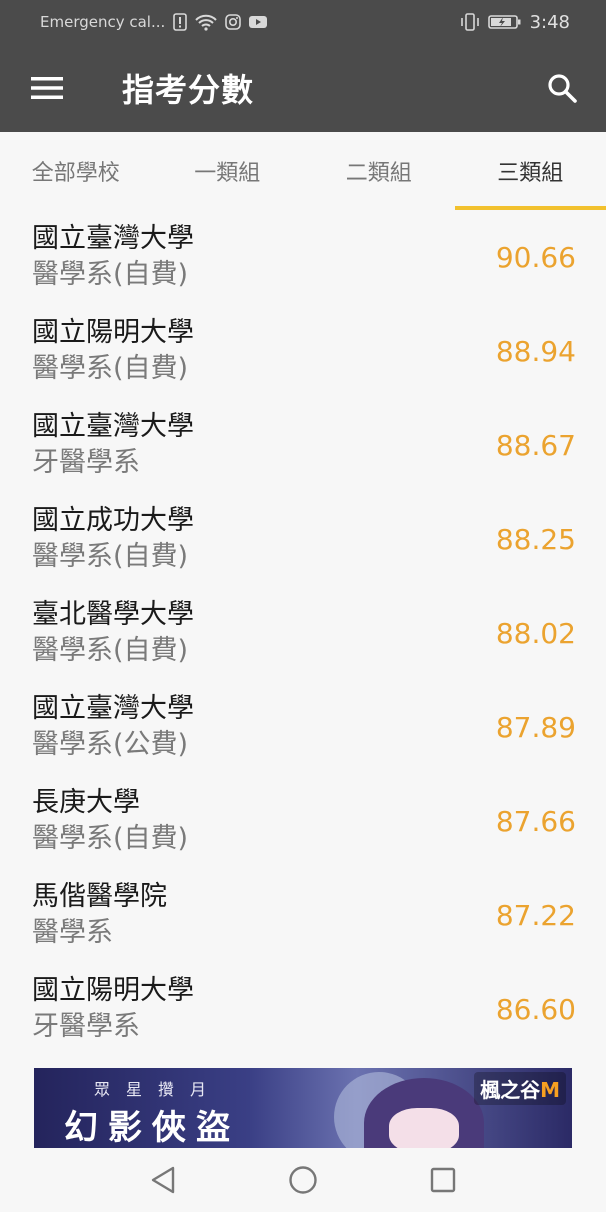  Describe the element at coordinates (535, 539) in the screenshot. I see `score-value: 88.25` at that location.